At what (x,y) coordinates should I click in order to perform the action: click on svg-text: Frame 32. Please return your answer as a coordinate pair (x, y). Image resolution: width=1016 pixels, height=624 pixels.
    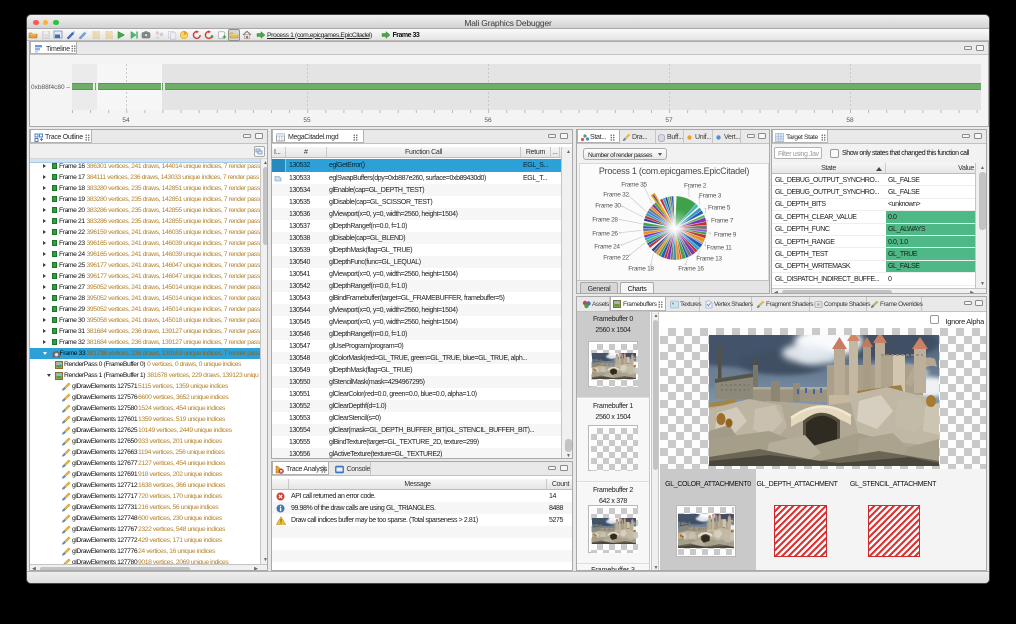
    Looking at the image, I should click on (616, 195).